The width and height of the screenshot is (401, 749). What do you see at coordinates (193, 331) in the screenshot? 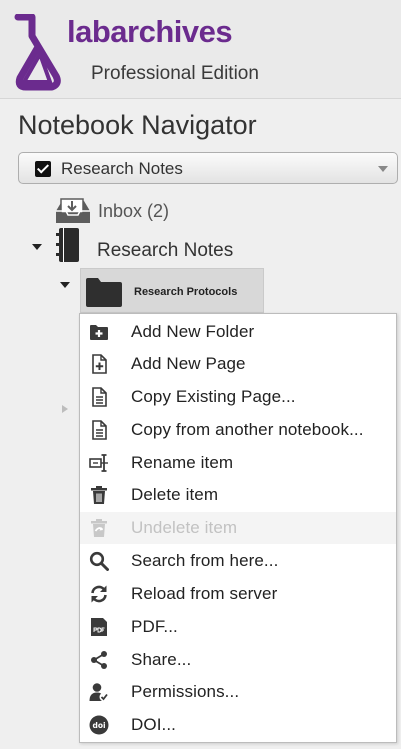
I see `menu-item-label: Add New Folder` at bounding box center [193, 331].